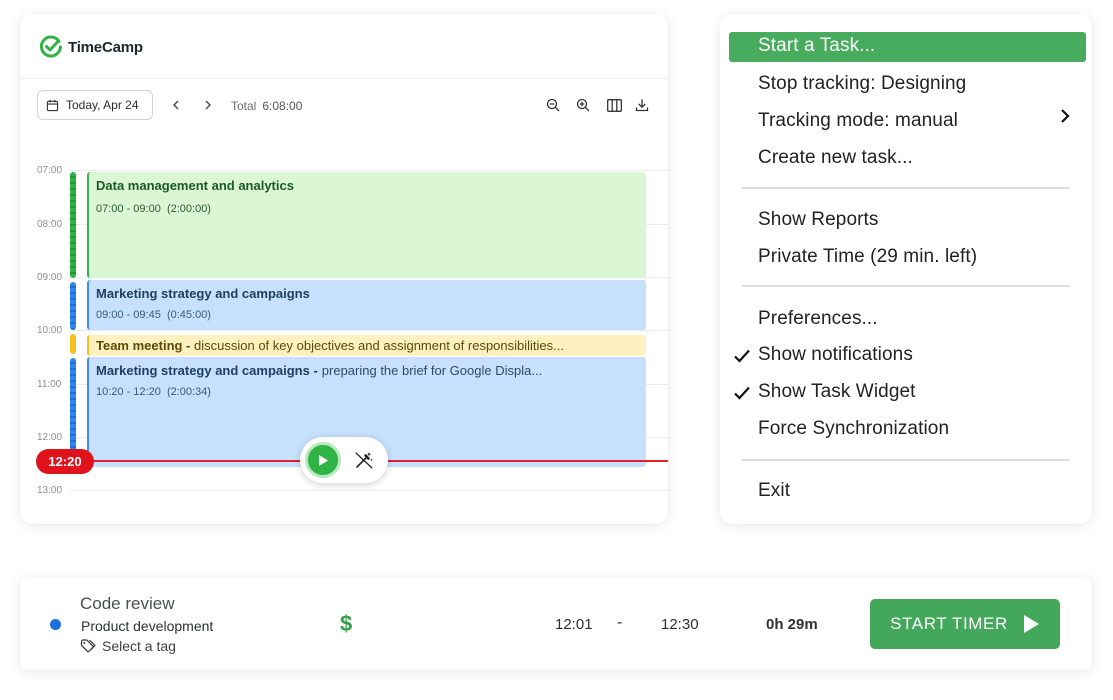  Describe the element at coordinates (862, 84) in the screenshot. I see `menu-item-stop-tracking: Stop tracking: Designing` at that location.